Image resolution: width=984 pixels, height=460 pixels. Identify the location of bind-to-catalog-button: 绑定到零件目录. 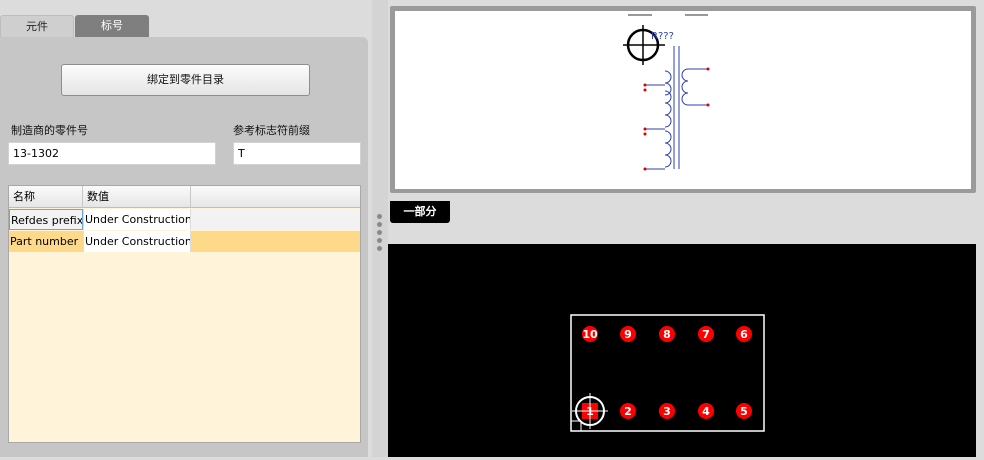
(185, 80).